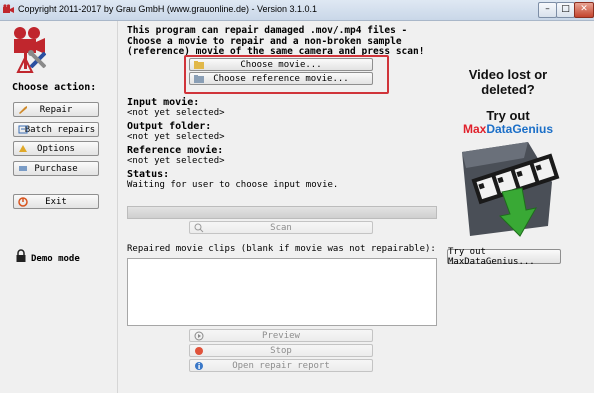  Describe the element at coordinates (199, 336) in the screenshot. I see `play-icon` at that location.